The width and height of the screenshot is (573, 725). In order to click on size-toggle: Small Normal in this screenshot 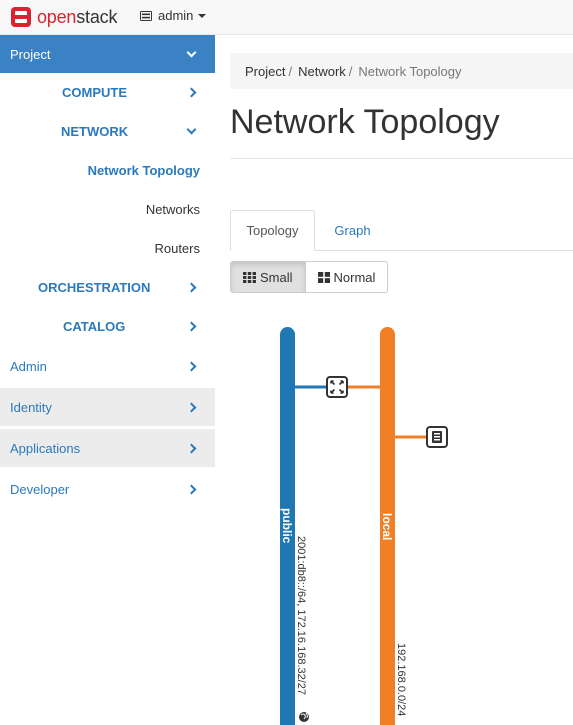, I will do `click(309, 277)`.